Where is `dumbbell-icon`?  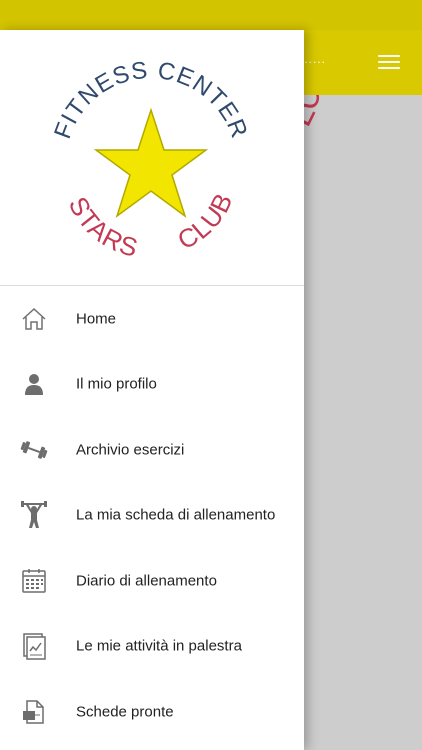 dumbbell-icon is located at coordinates (34, 449).